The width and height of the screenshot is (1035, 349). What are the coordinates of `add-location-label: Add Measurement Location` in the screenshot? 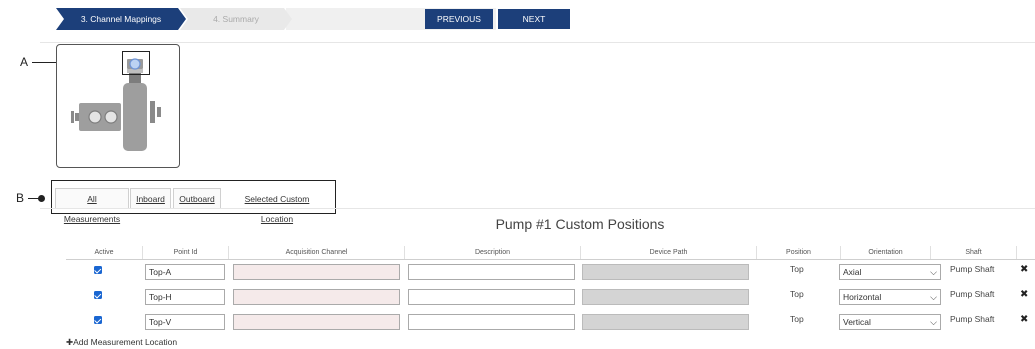 It's located at (125, 342).